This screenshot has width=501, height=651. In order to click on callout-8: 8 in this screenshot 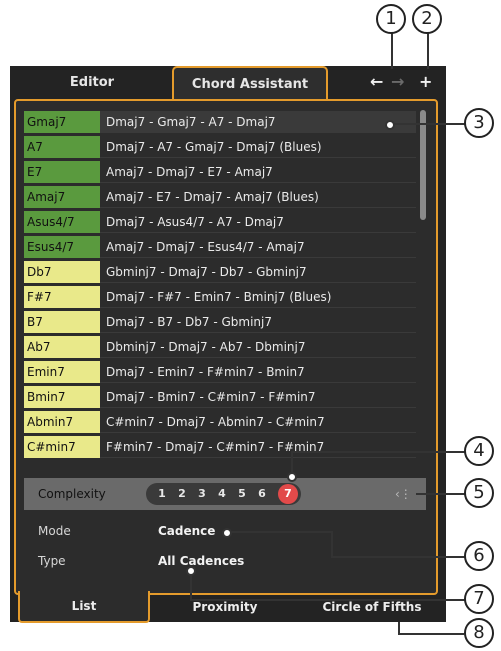, I will do `click(479, 633)`.